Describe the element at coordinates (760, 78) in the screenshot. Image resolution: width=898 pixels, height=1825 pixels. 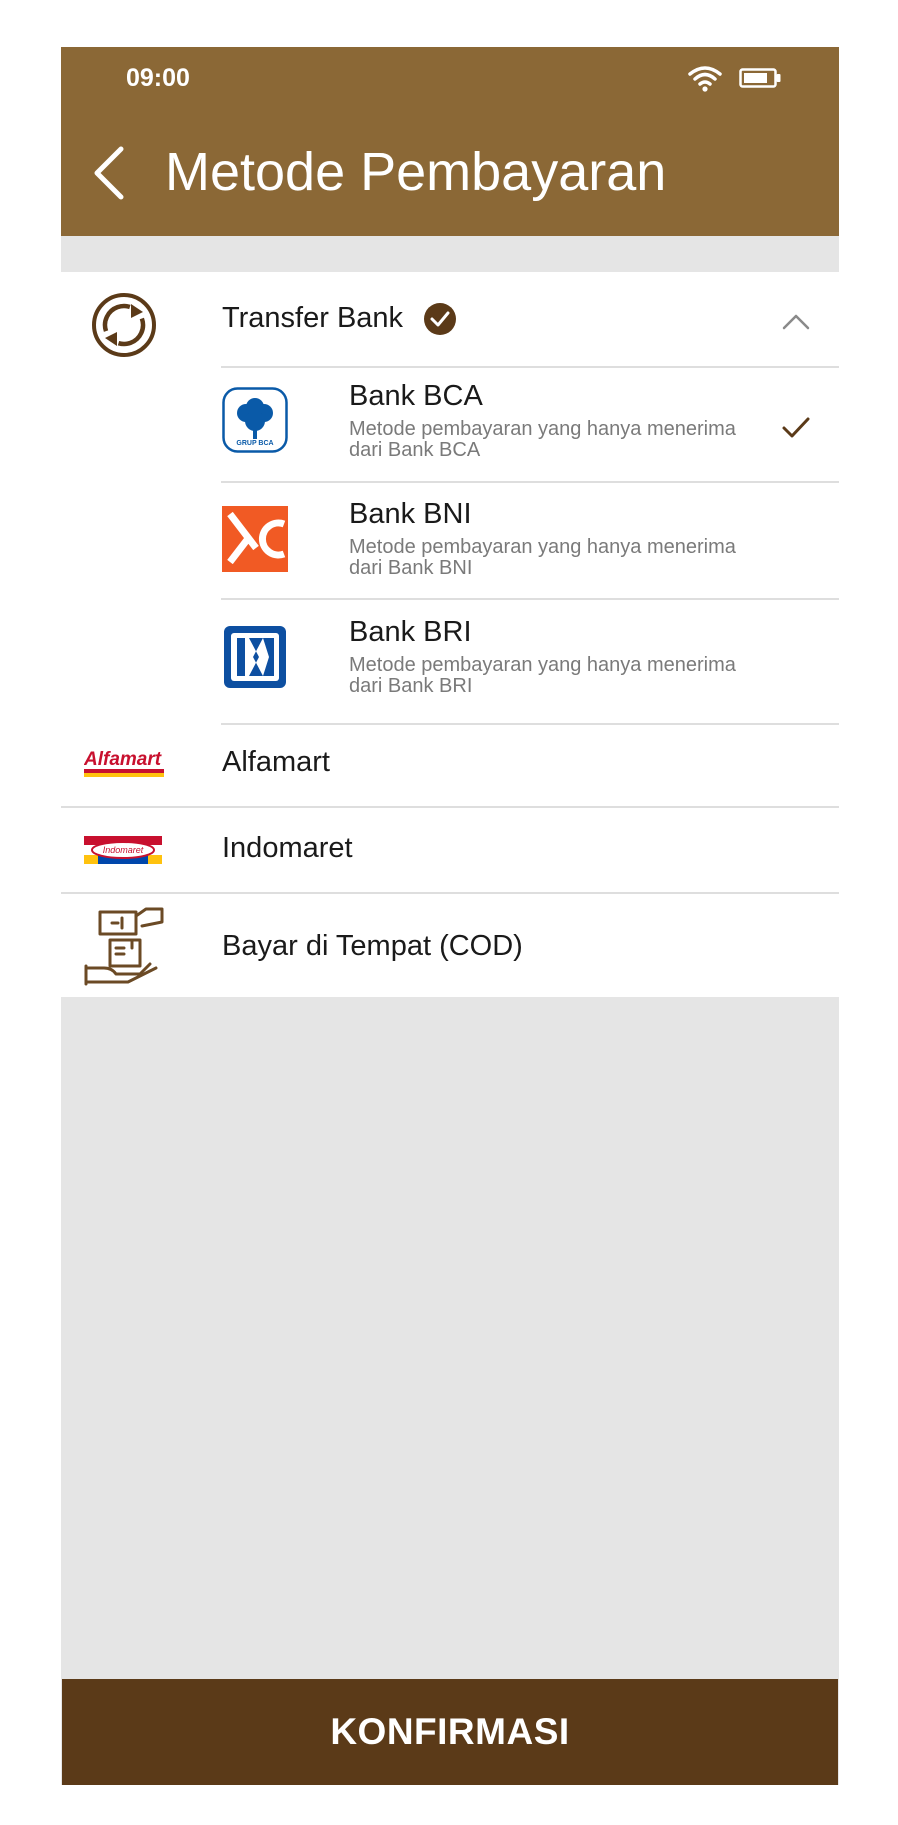
I see `battery-icon` at that location.